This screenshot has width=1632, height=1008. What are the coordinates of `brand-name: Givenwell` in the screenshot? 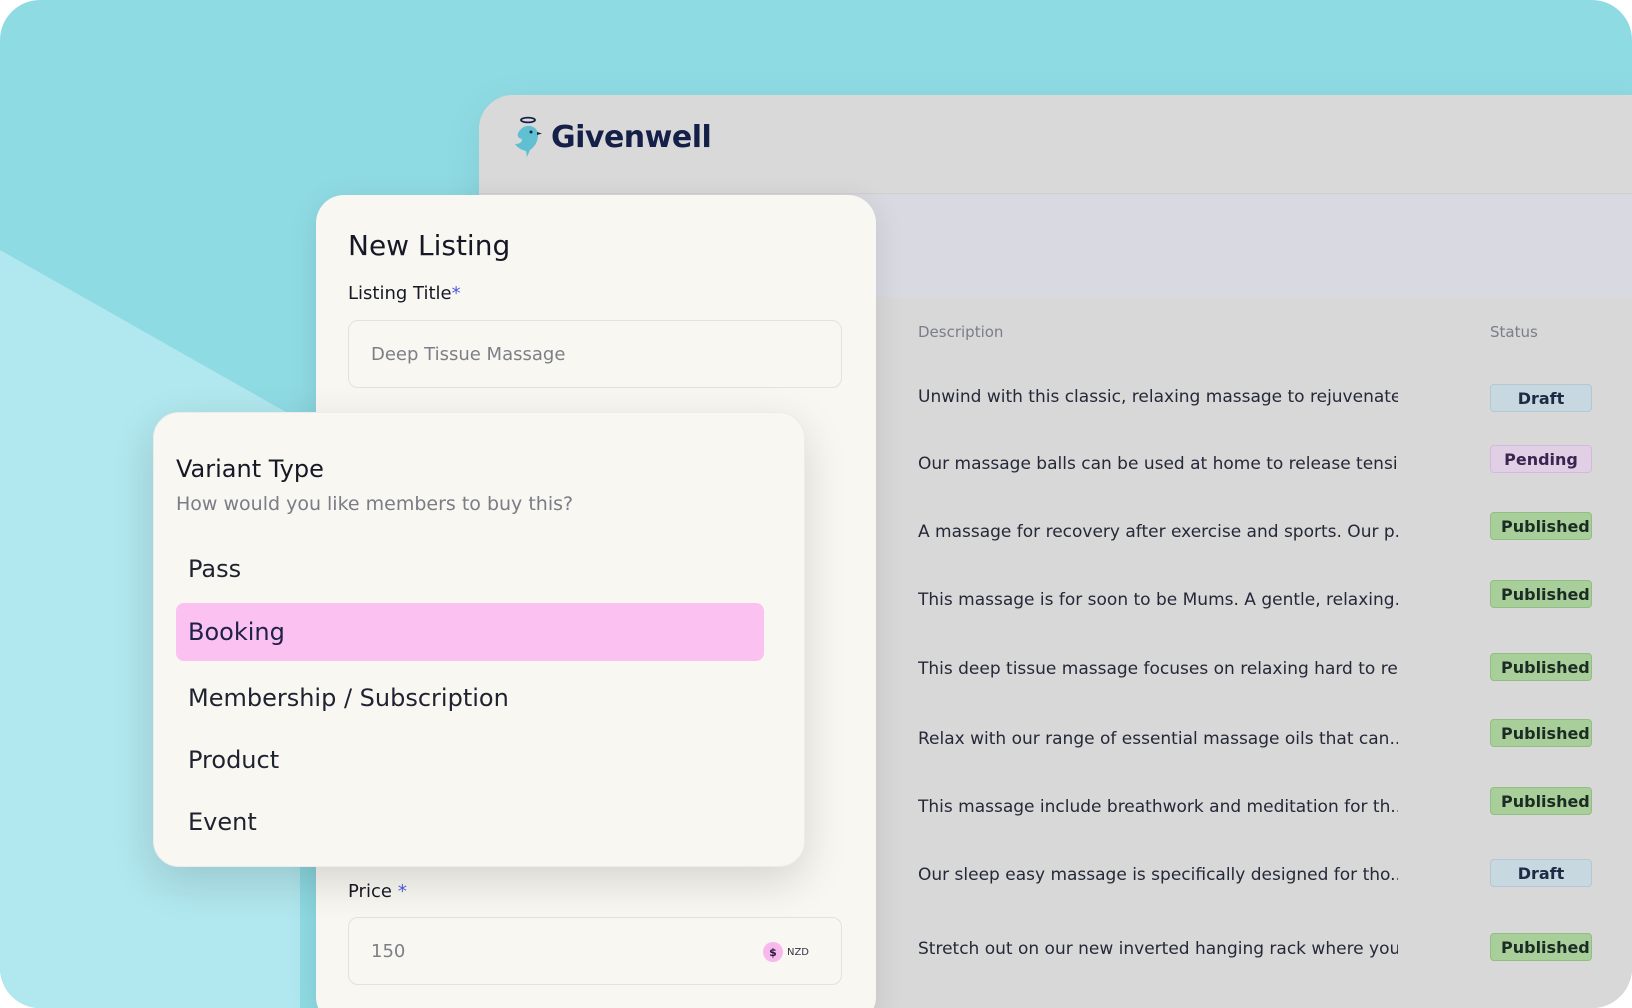 It's located at (631, 137).